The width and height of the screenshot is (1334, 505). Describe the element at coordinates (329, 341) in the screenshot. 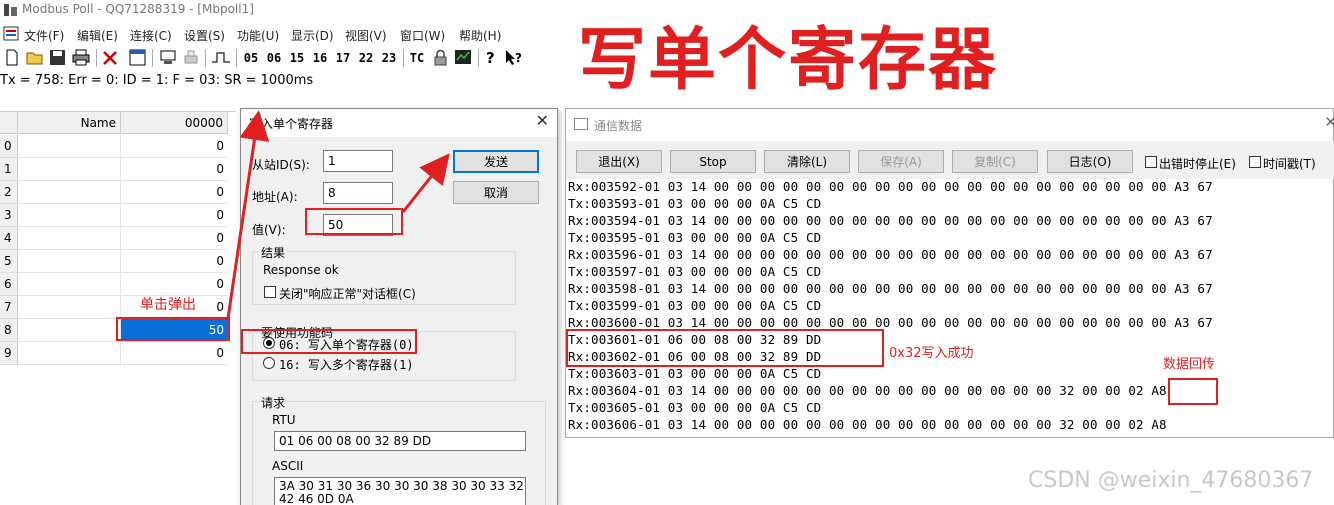

I see `annotation-box-fc06` at that location.